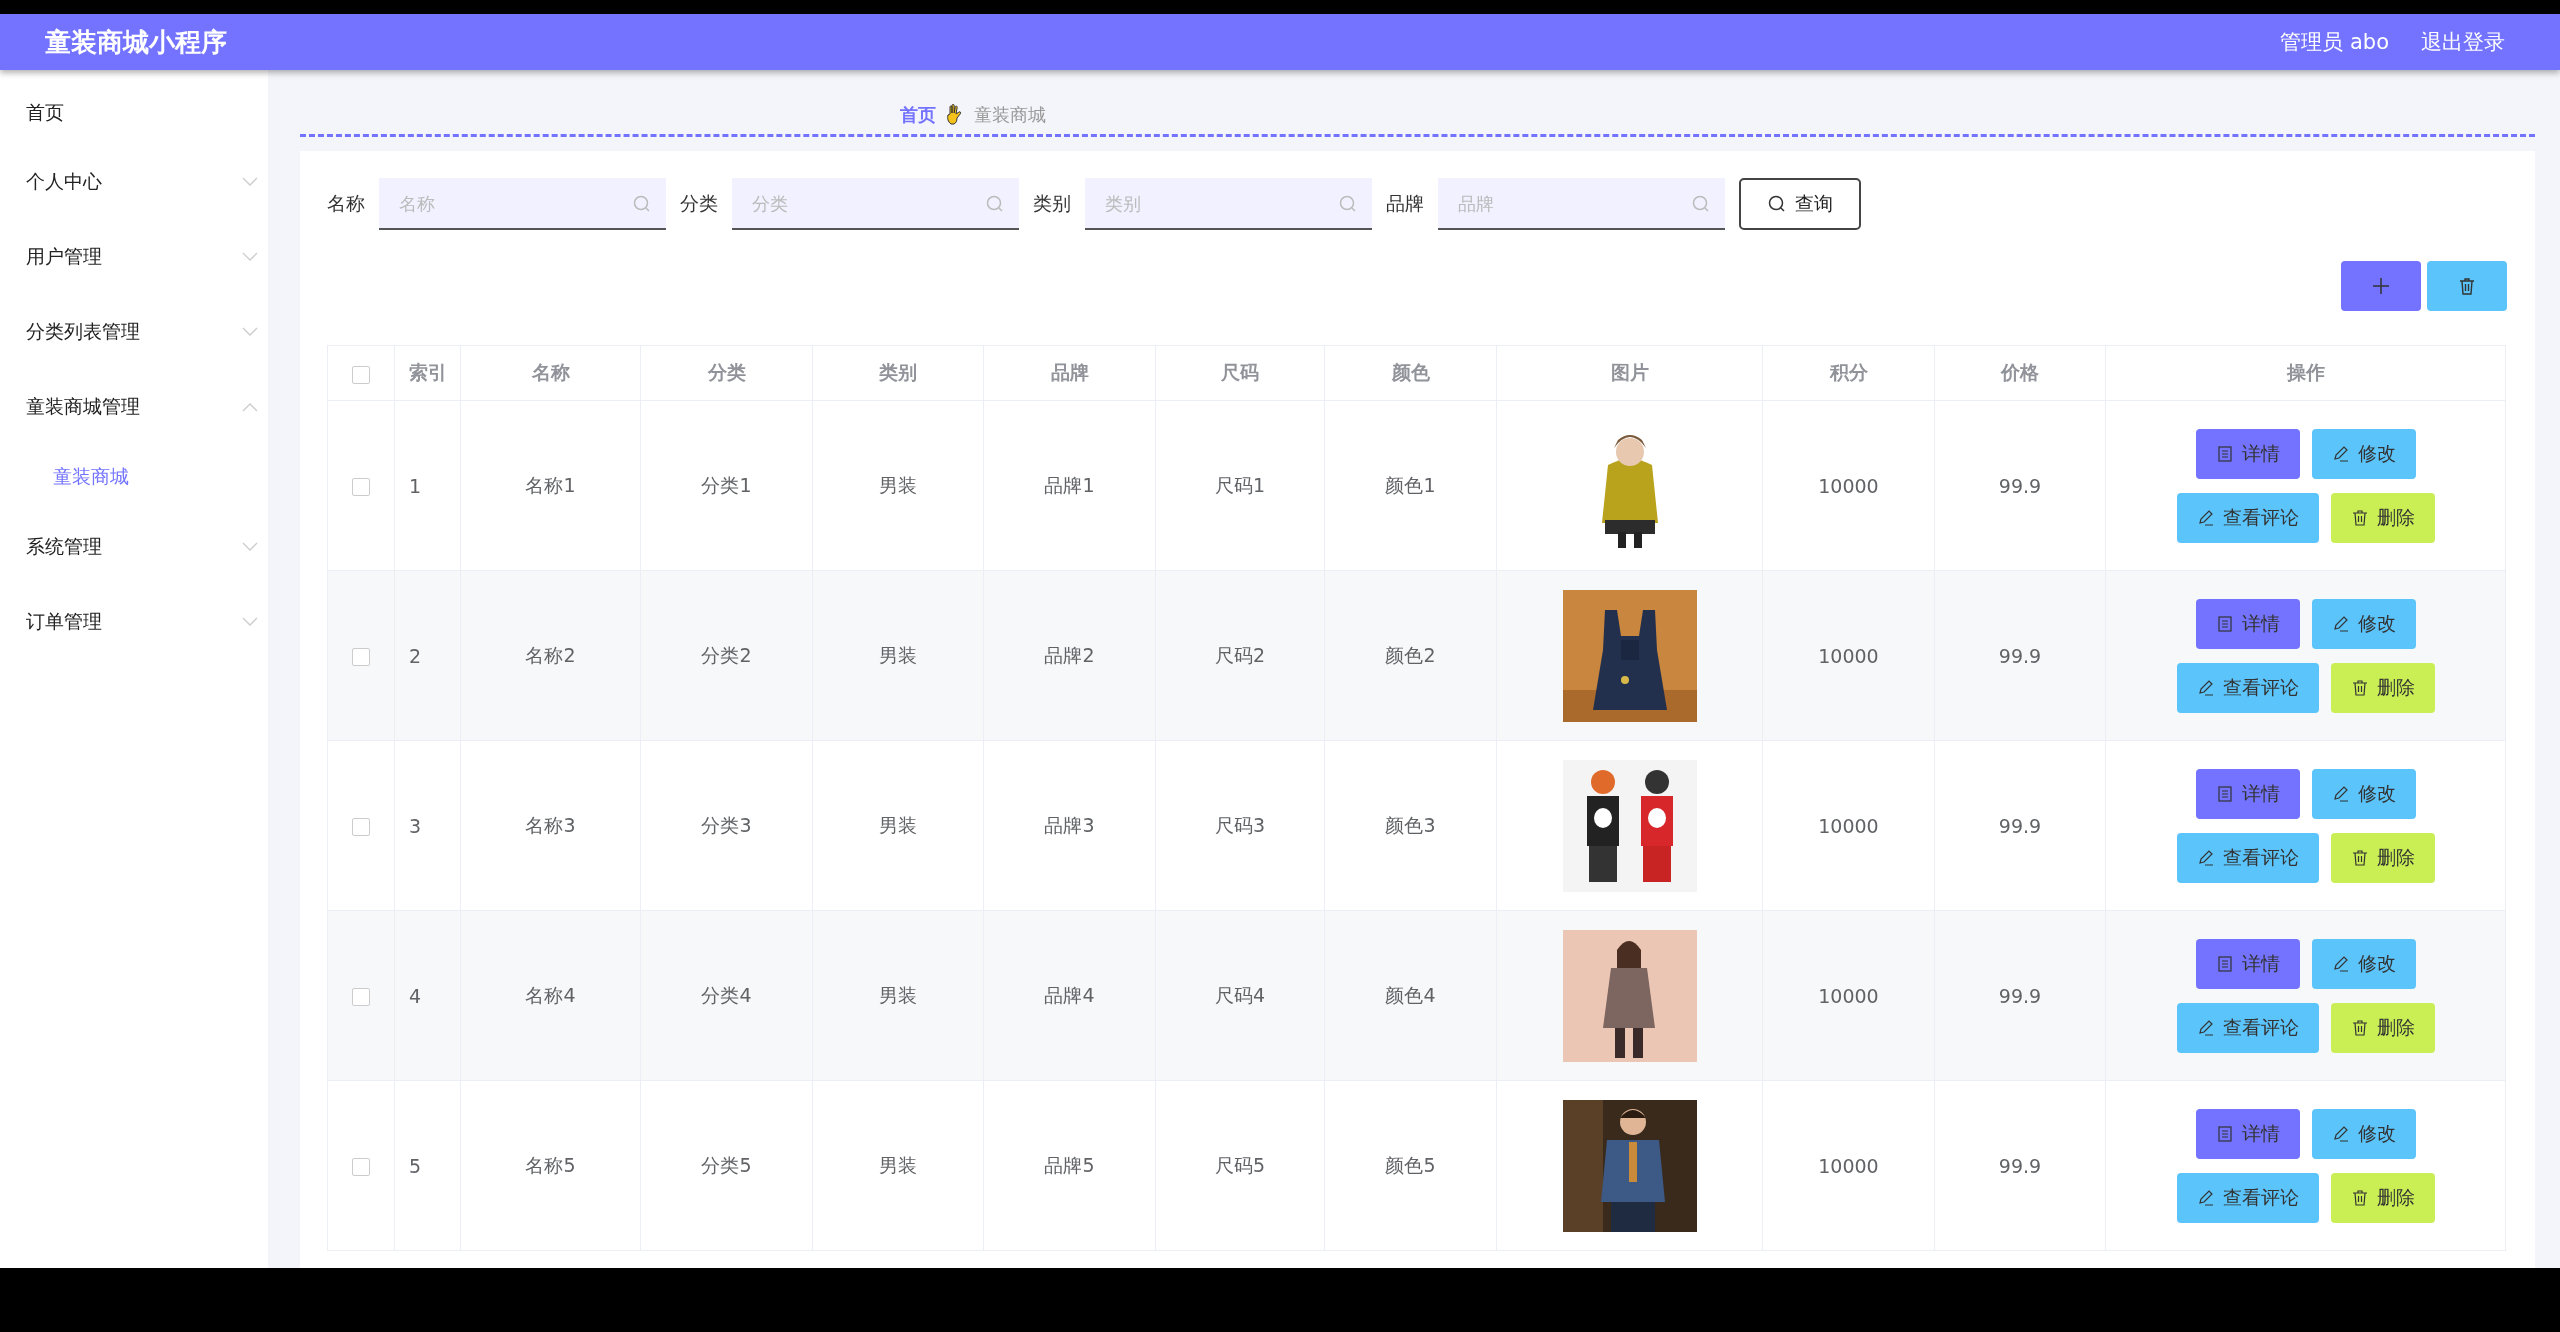 This screenshot has width=2560, height=1332. Describe the element at coordinates (1240, 825) in the screenshot. I see `table-cell: 尺码3` at that location.